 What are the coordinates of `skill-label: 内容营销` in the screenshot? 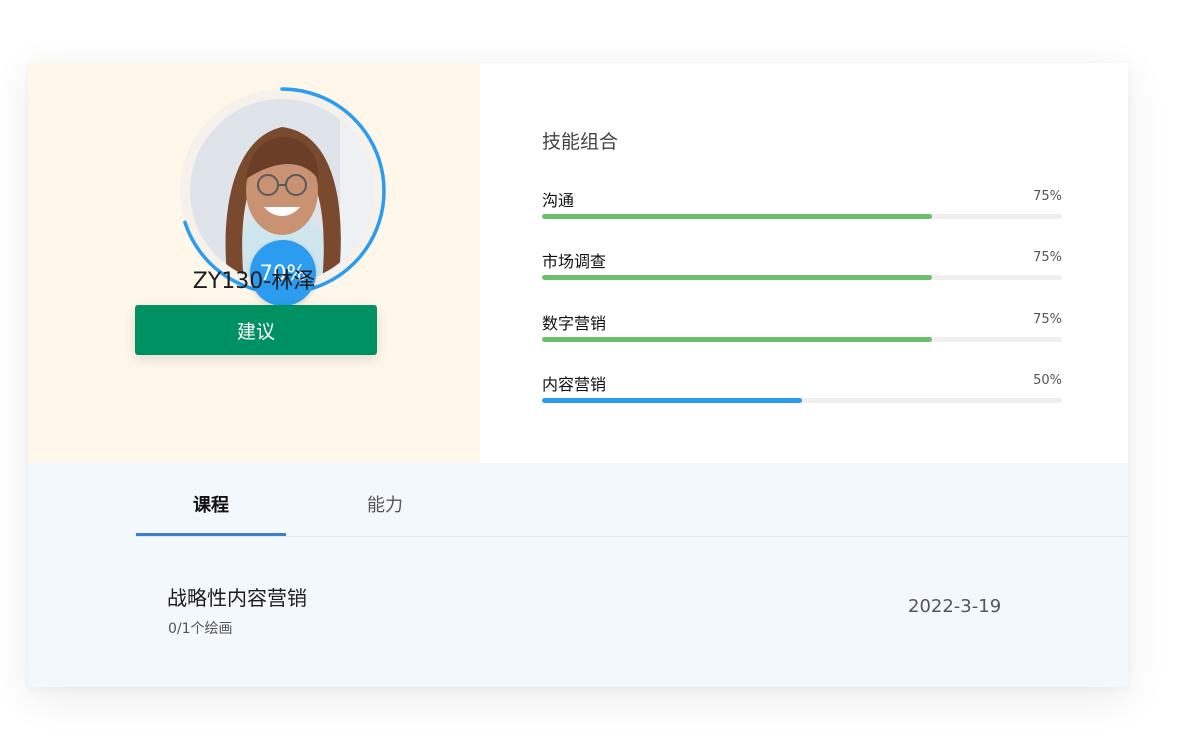 It's located at (574, 384).